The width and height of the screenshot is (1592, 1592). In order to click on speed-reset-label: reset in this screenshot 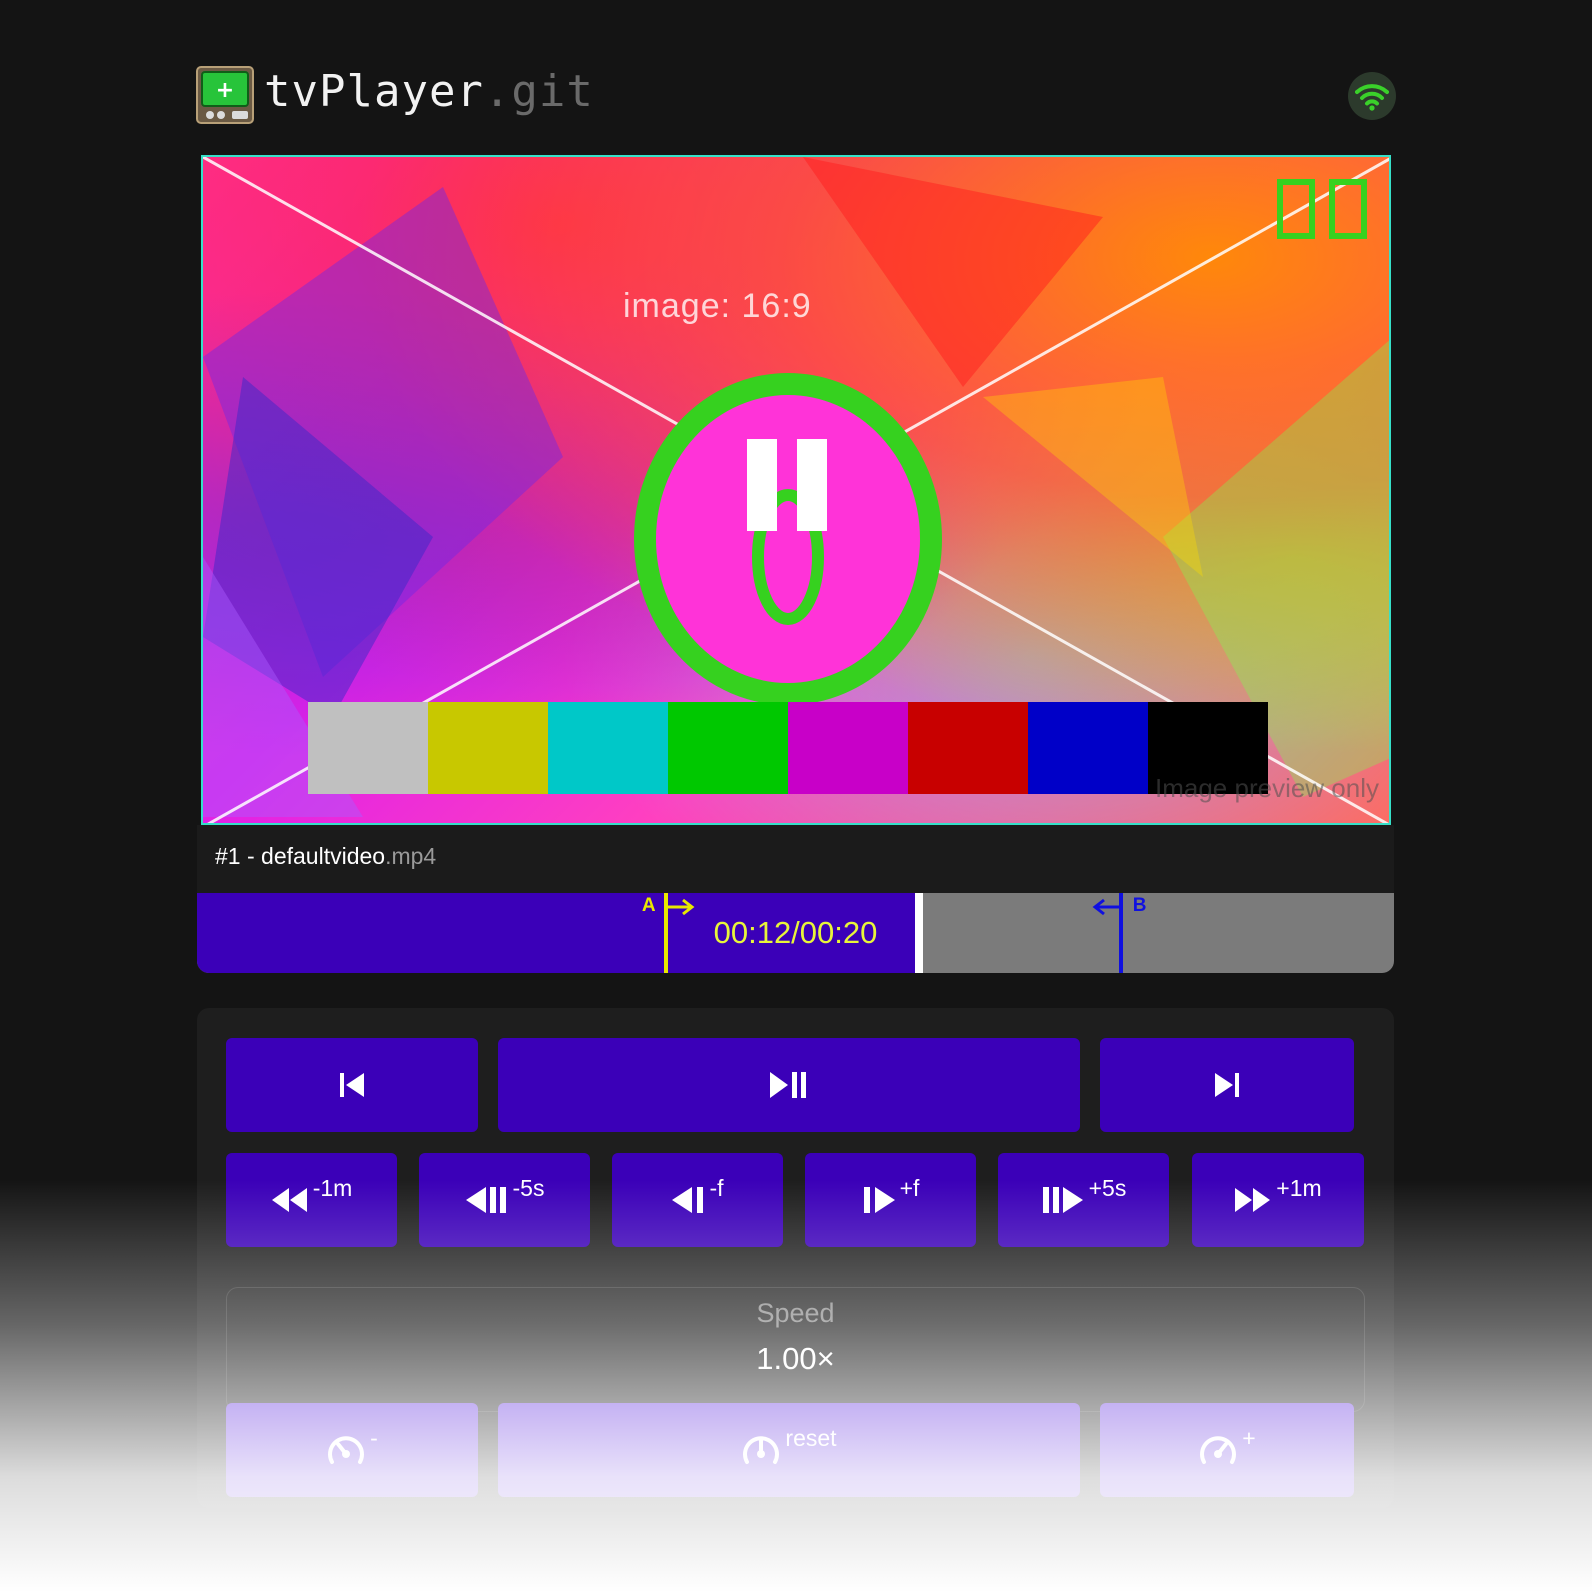, I will do `click(811, 1437)`.